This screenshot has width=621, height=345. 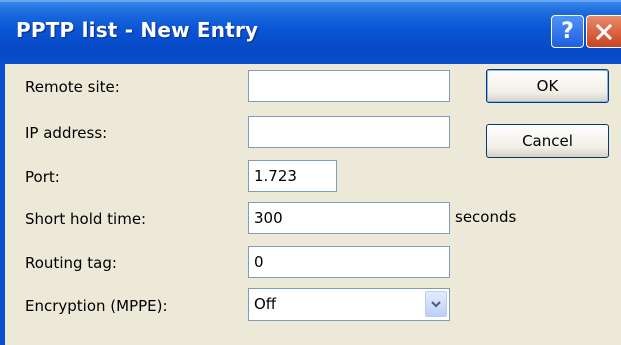 I want to click on help-icon: ?, so click(x=567, y=31).